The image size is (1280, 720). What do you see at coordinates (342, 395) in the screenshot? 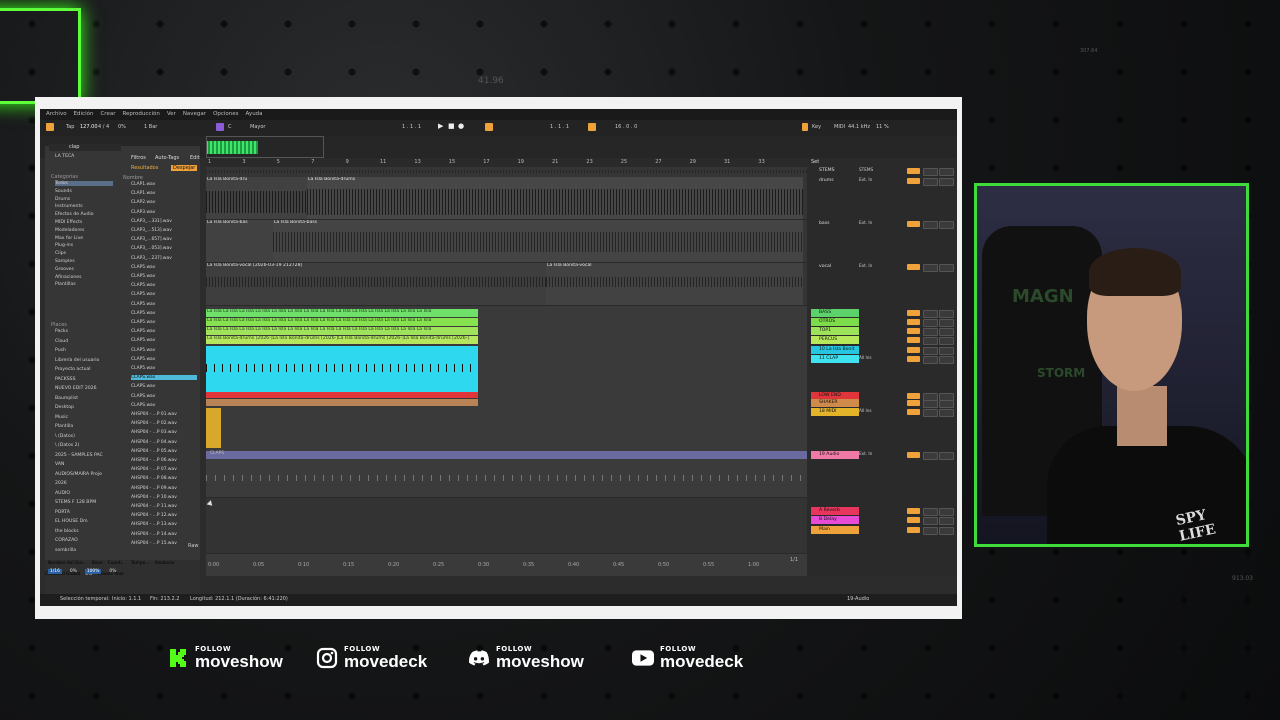
I see `low-end-clip` at bounding box center [342, 395].